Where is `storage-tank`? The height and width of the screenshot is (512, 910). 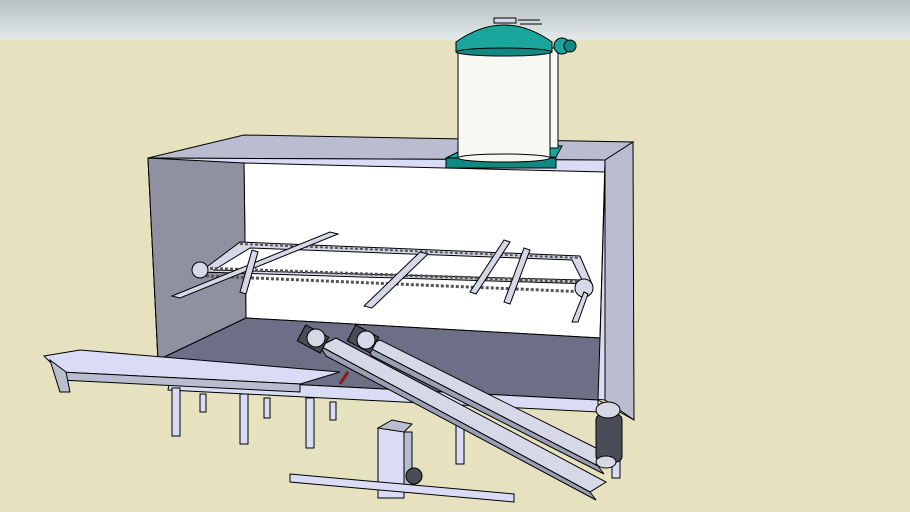
storage-tank is located at coordinates (511, 93).